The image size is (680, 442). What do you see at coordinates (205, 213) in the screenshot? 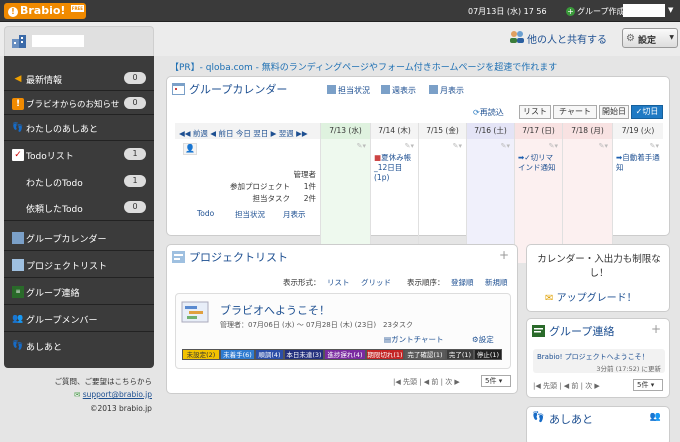
I see `todo-link: Todo` at bounding box center [205, 213].